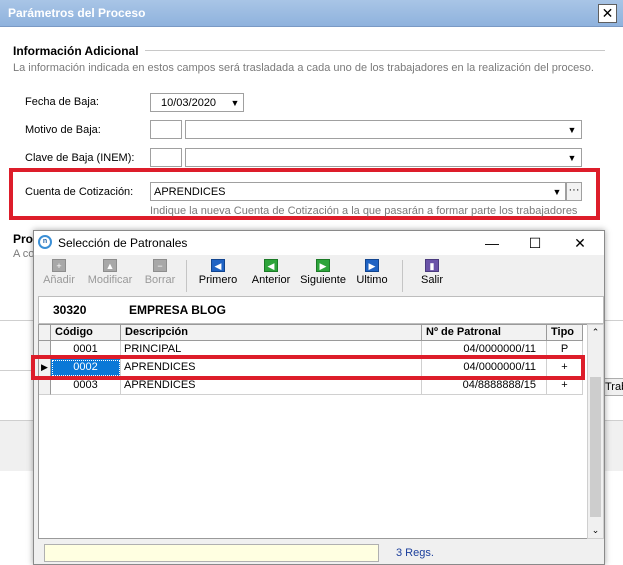 This screenshot has width=623, height=565. I want to click on column-header-patronal: Nº de Patronal, so click(484, 333).